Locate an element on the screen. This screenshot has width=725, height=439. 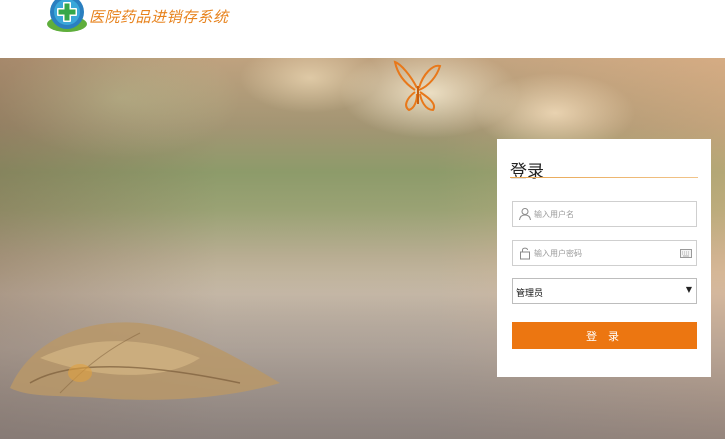
butterfly-icon is located at coordinates (417, 86).